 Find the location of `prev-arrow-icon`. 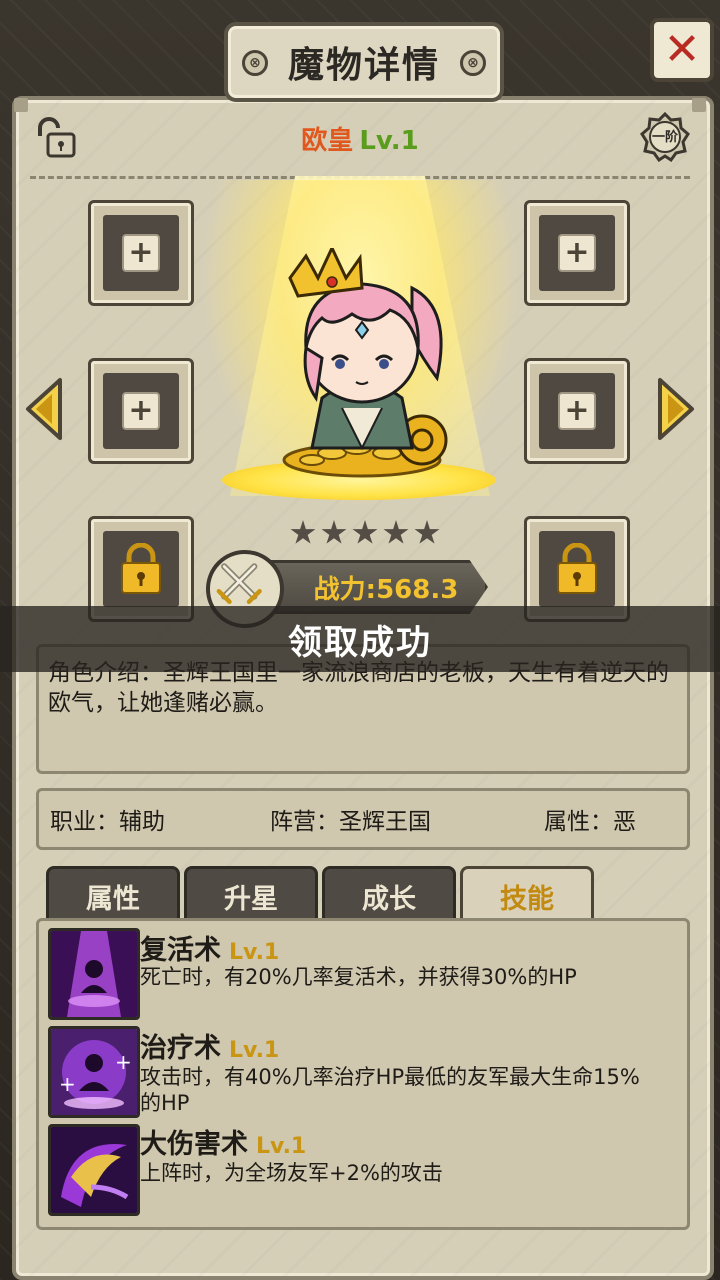

prev-arrow-icon is located at coordinates (44, 409).